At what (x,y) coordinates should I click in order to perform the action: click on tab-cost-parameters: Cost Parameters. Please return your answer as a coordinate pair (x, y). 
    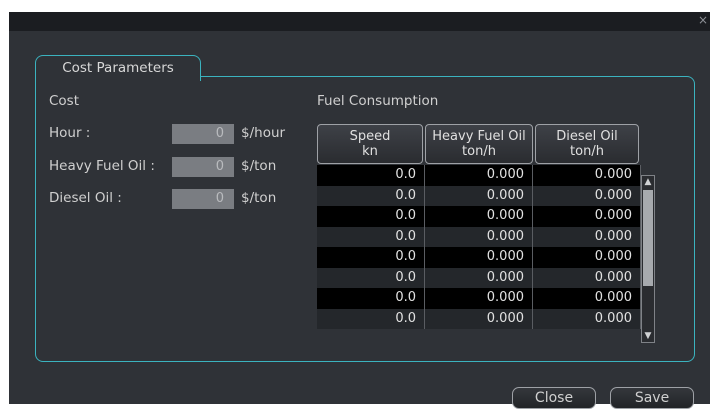
    Looking at the image, I should click on (118, 68).